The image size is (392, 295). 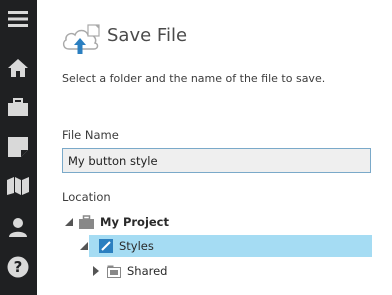 I want to click on folder-icon, so click(x=114, y=271).